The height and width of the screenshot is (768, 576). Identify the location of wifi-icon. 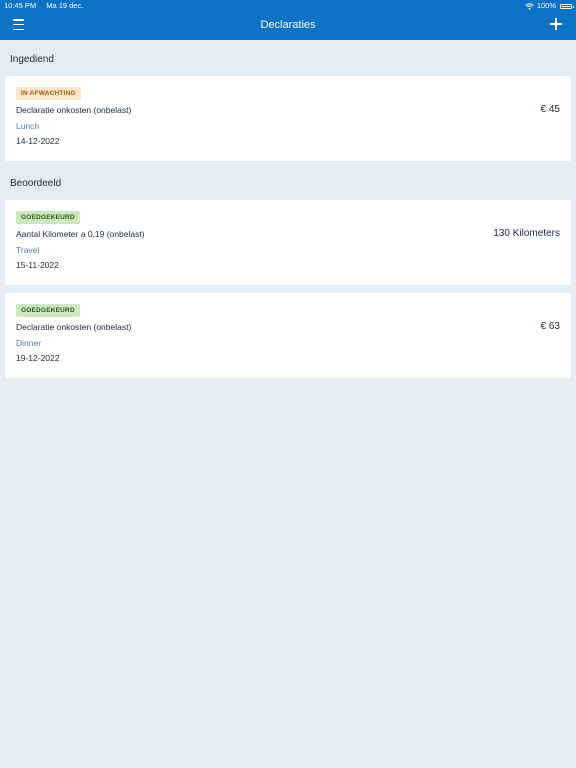
(529, 6).